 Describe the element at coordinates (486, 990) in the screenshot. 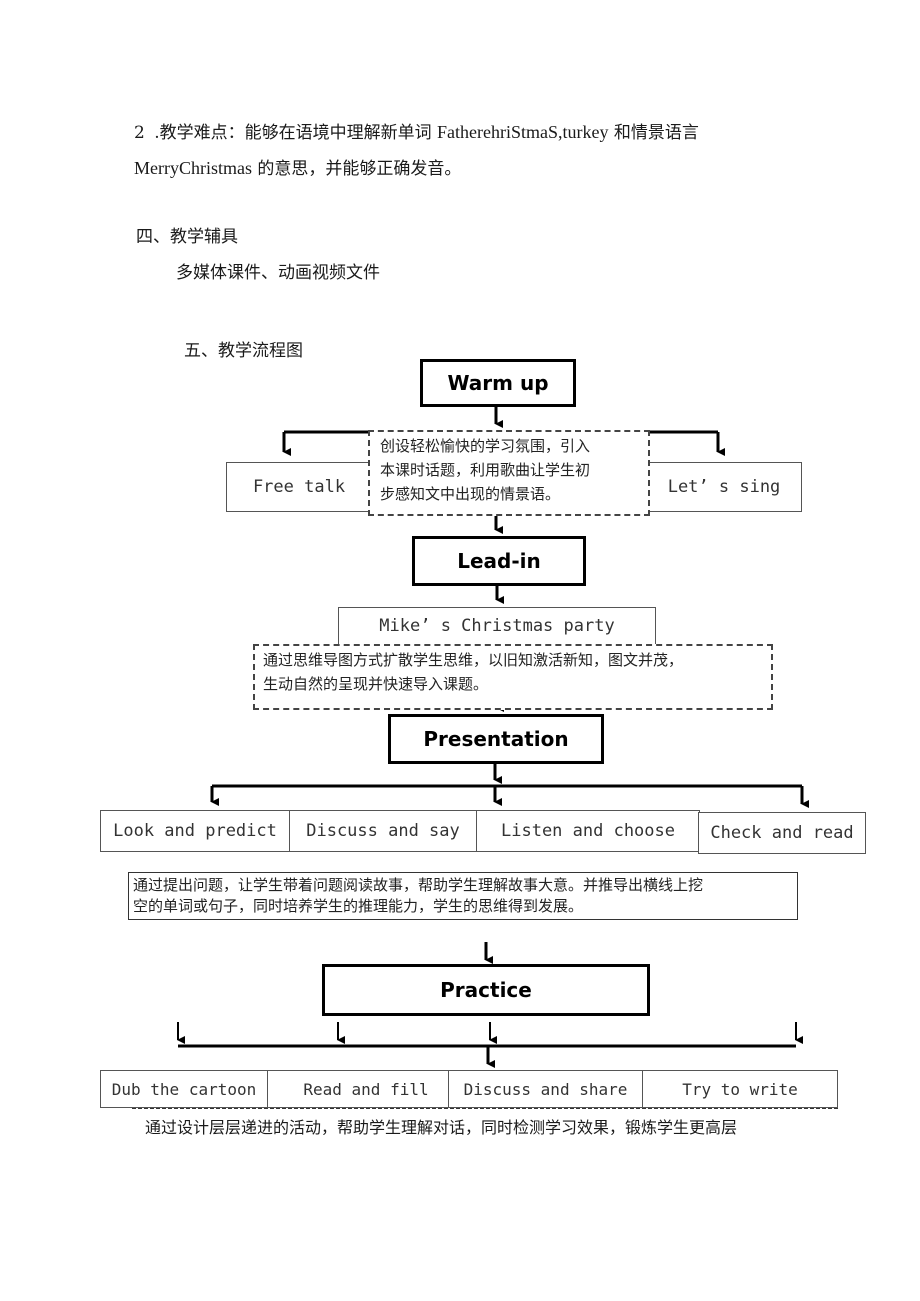

I see `stage-practice: Practice` at that location.